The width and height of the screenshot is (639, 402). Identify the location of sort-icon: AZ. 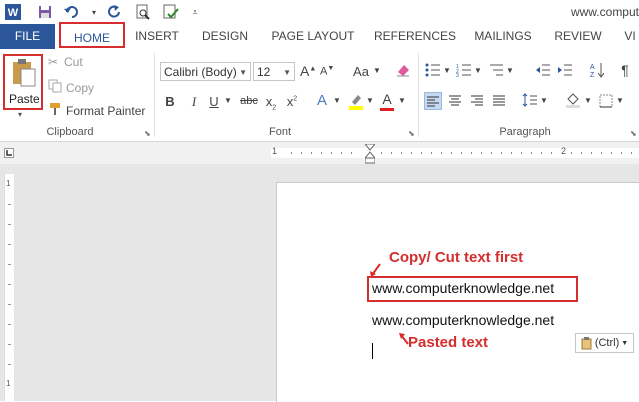
(597, 71).